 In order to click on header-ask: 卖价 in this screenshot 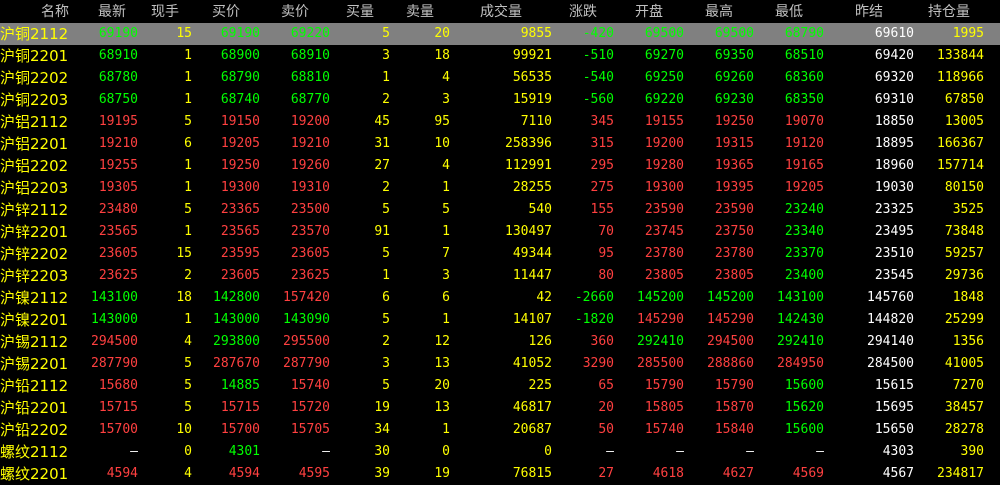, I will do `click(295, 12)`.